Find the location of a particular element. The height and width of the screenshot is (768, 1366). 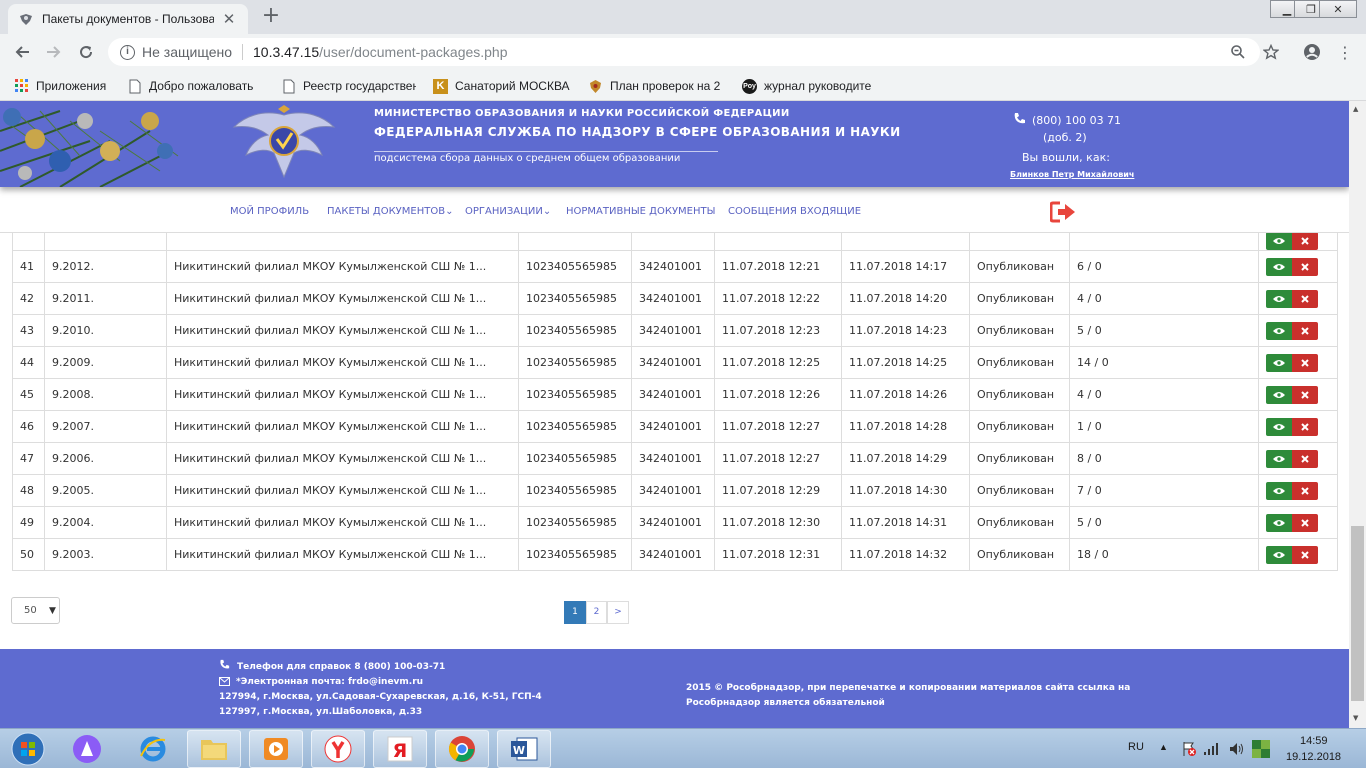

scroll-down-icon: ▼ is located at coordinates (1355, 718).